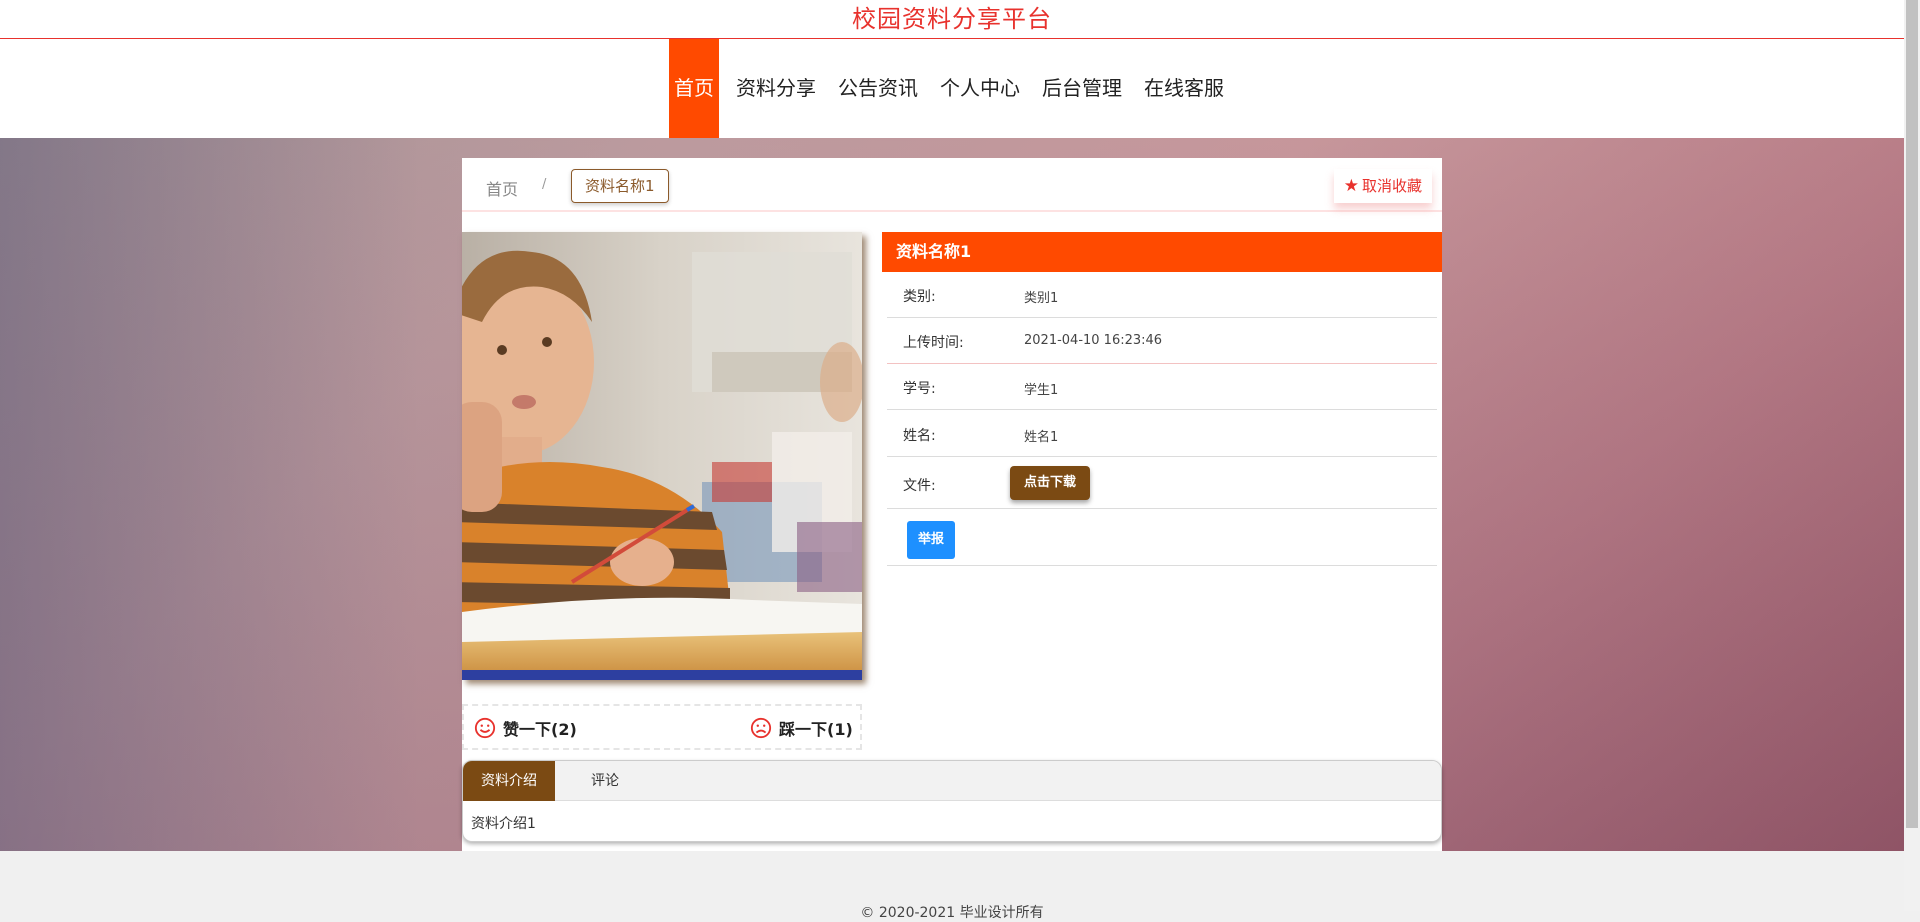 This screenshot has width=1920, height=922. What do you see at coordinates (1162, 295) in the screenshot?
I see `info-row-category: 类别: 类别1` at bounding box center [1162, 295].